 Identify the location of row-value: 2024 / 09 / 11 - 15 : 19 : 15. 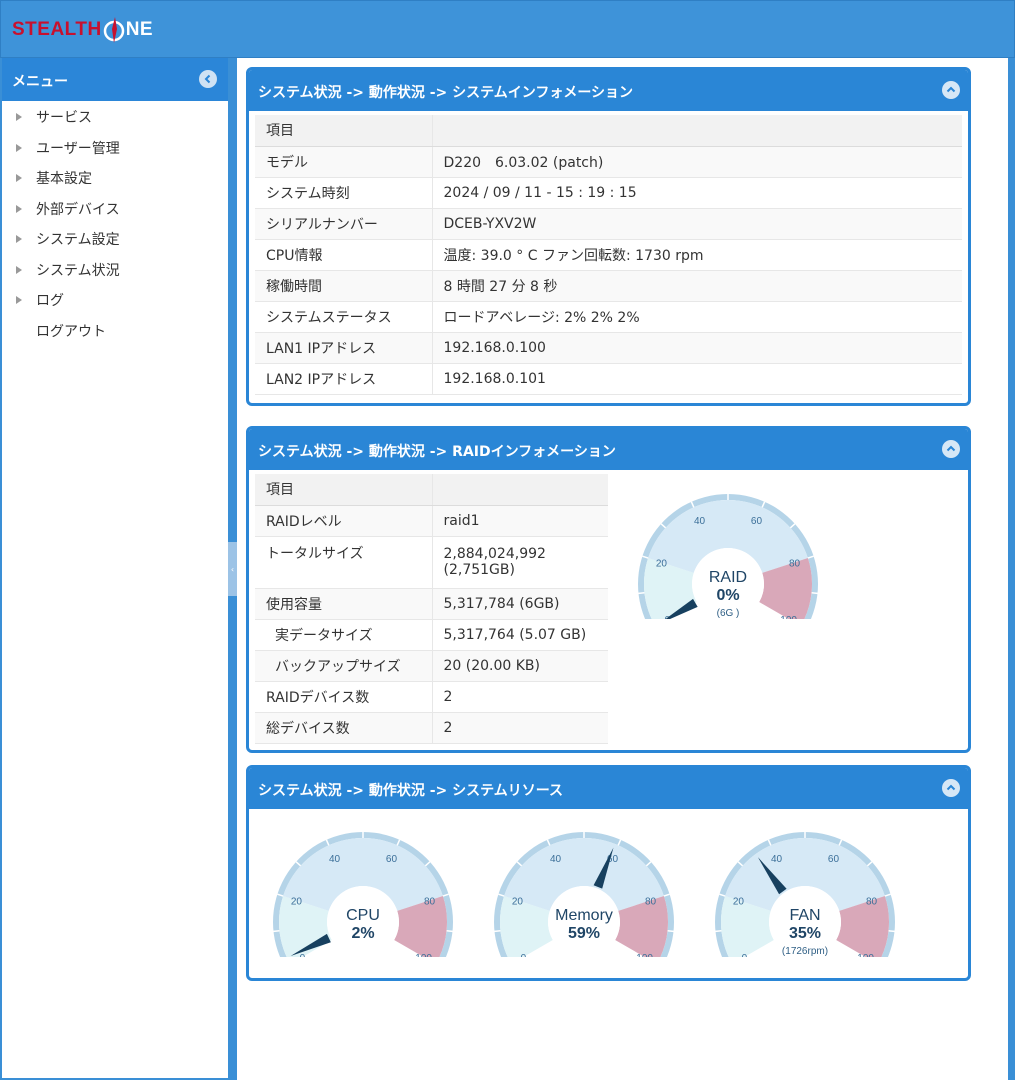
(697, 193).